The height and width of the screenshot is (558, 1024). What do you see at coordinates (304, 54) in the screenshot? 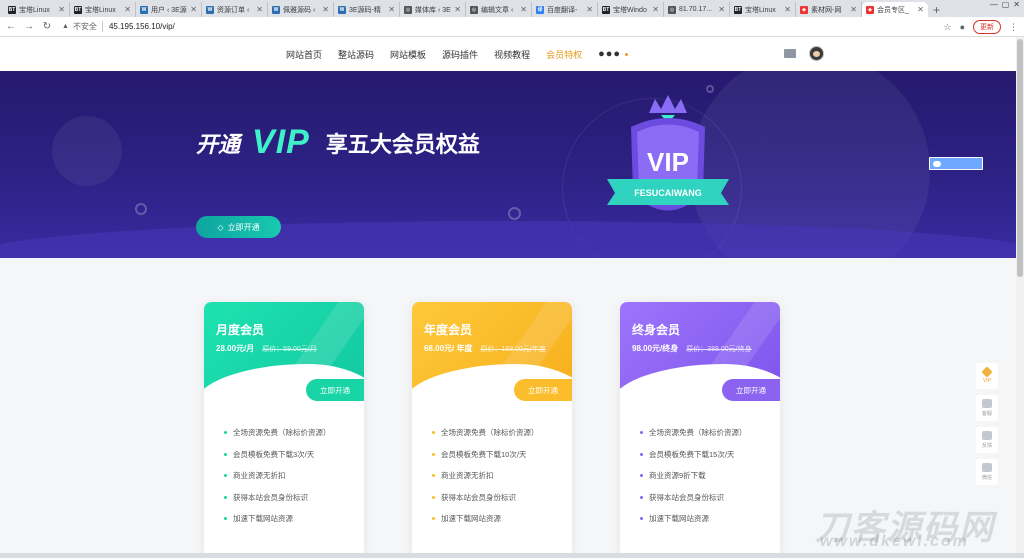
I see `nav-home: 网站首页` at bounding box center [304, 54].